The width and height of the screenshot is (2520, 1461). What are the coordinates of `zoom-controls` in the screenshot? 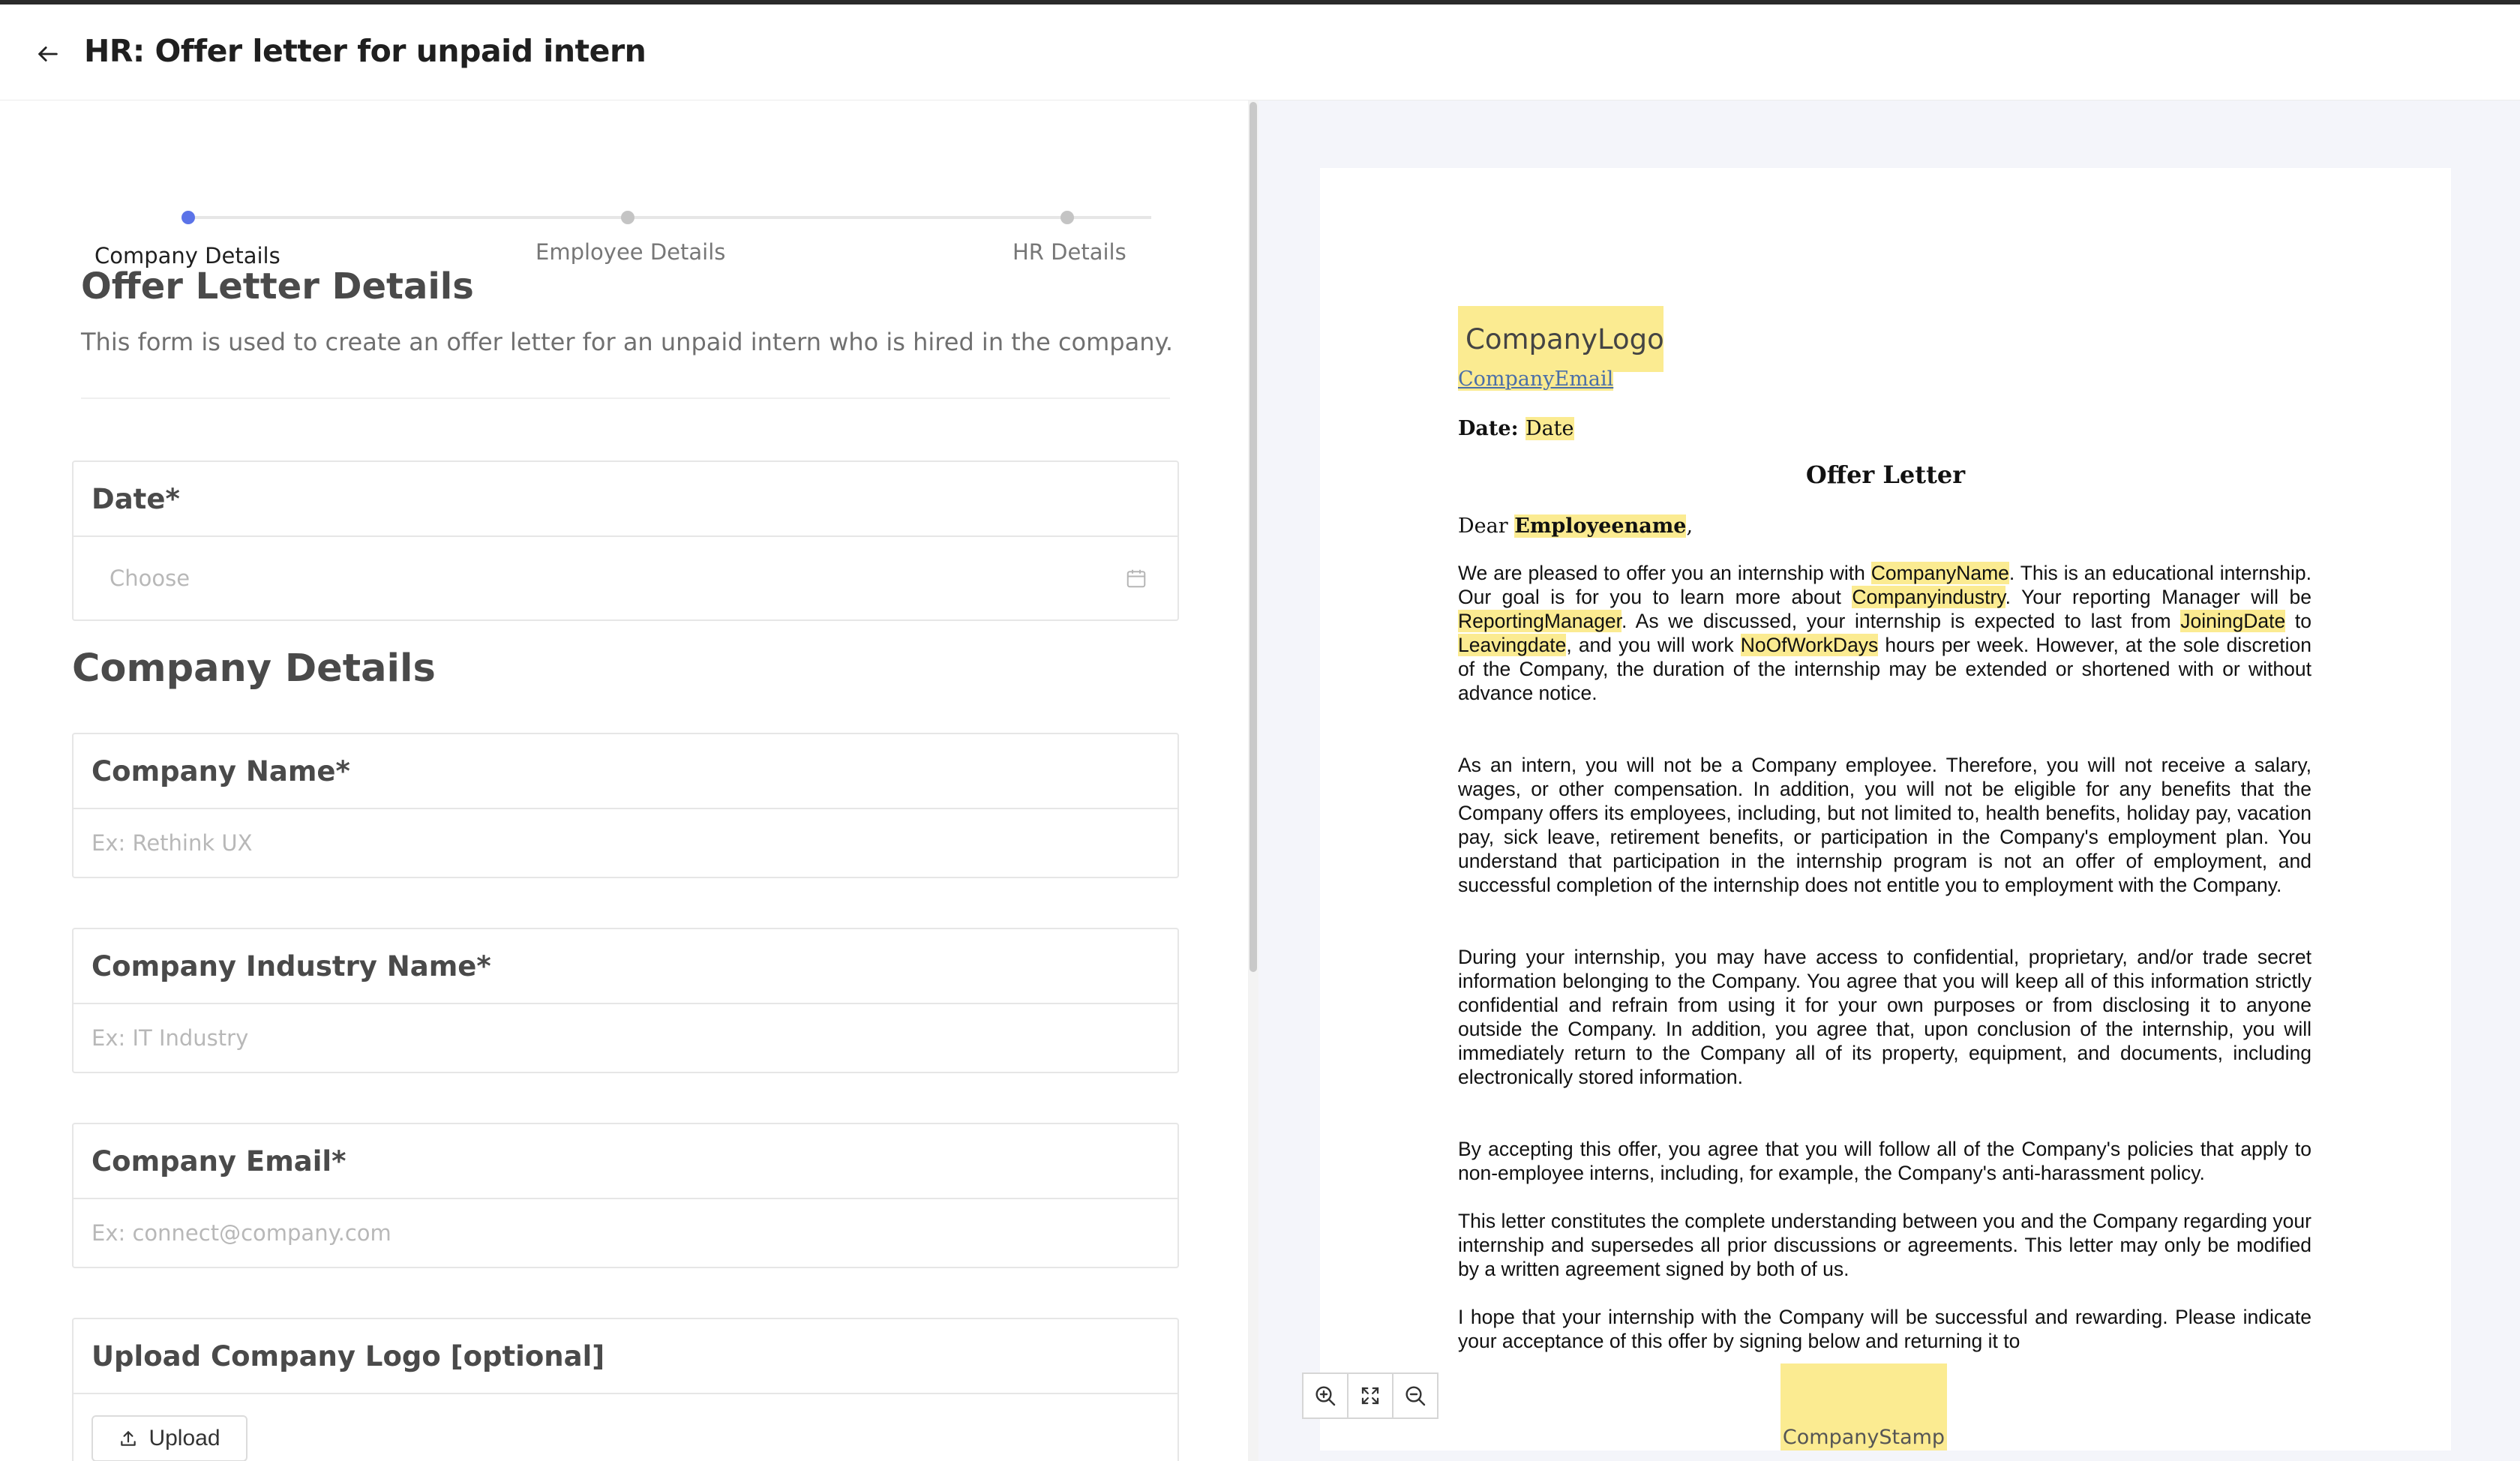 It's located at (1370, 1396).